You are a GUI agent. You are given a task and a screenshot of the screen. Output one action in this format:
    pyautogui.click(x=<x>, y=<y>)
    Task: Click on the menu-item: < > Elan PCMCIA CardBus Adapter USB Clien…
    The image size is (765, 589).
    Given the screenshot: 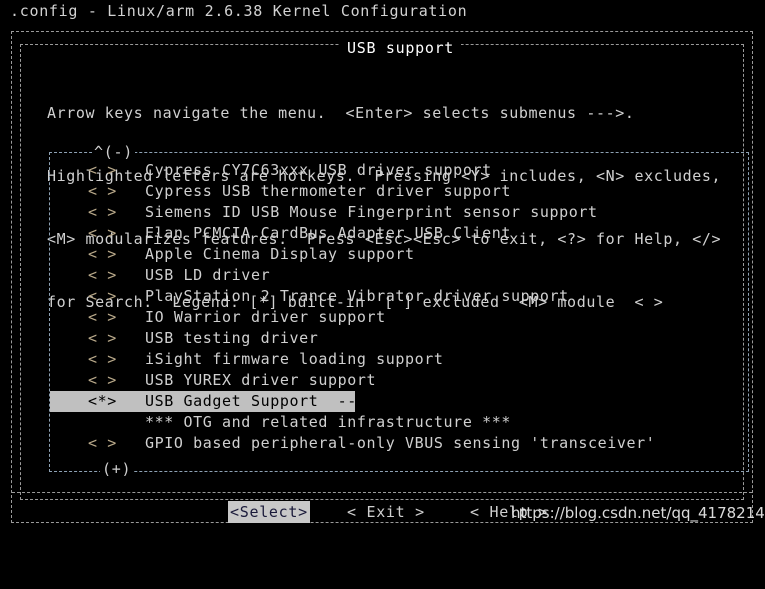 What is the action you would take?
    pyautogui.click(x=399, y=233)
    